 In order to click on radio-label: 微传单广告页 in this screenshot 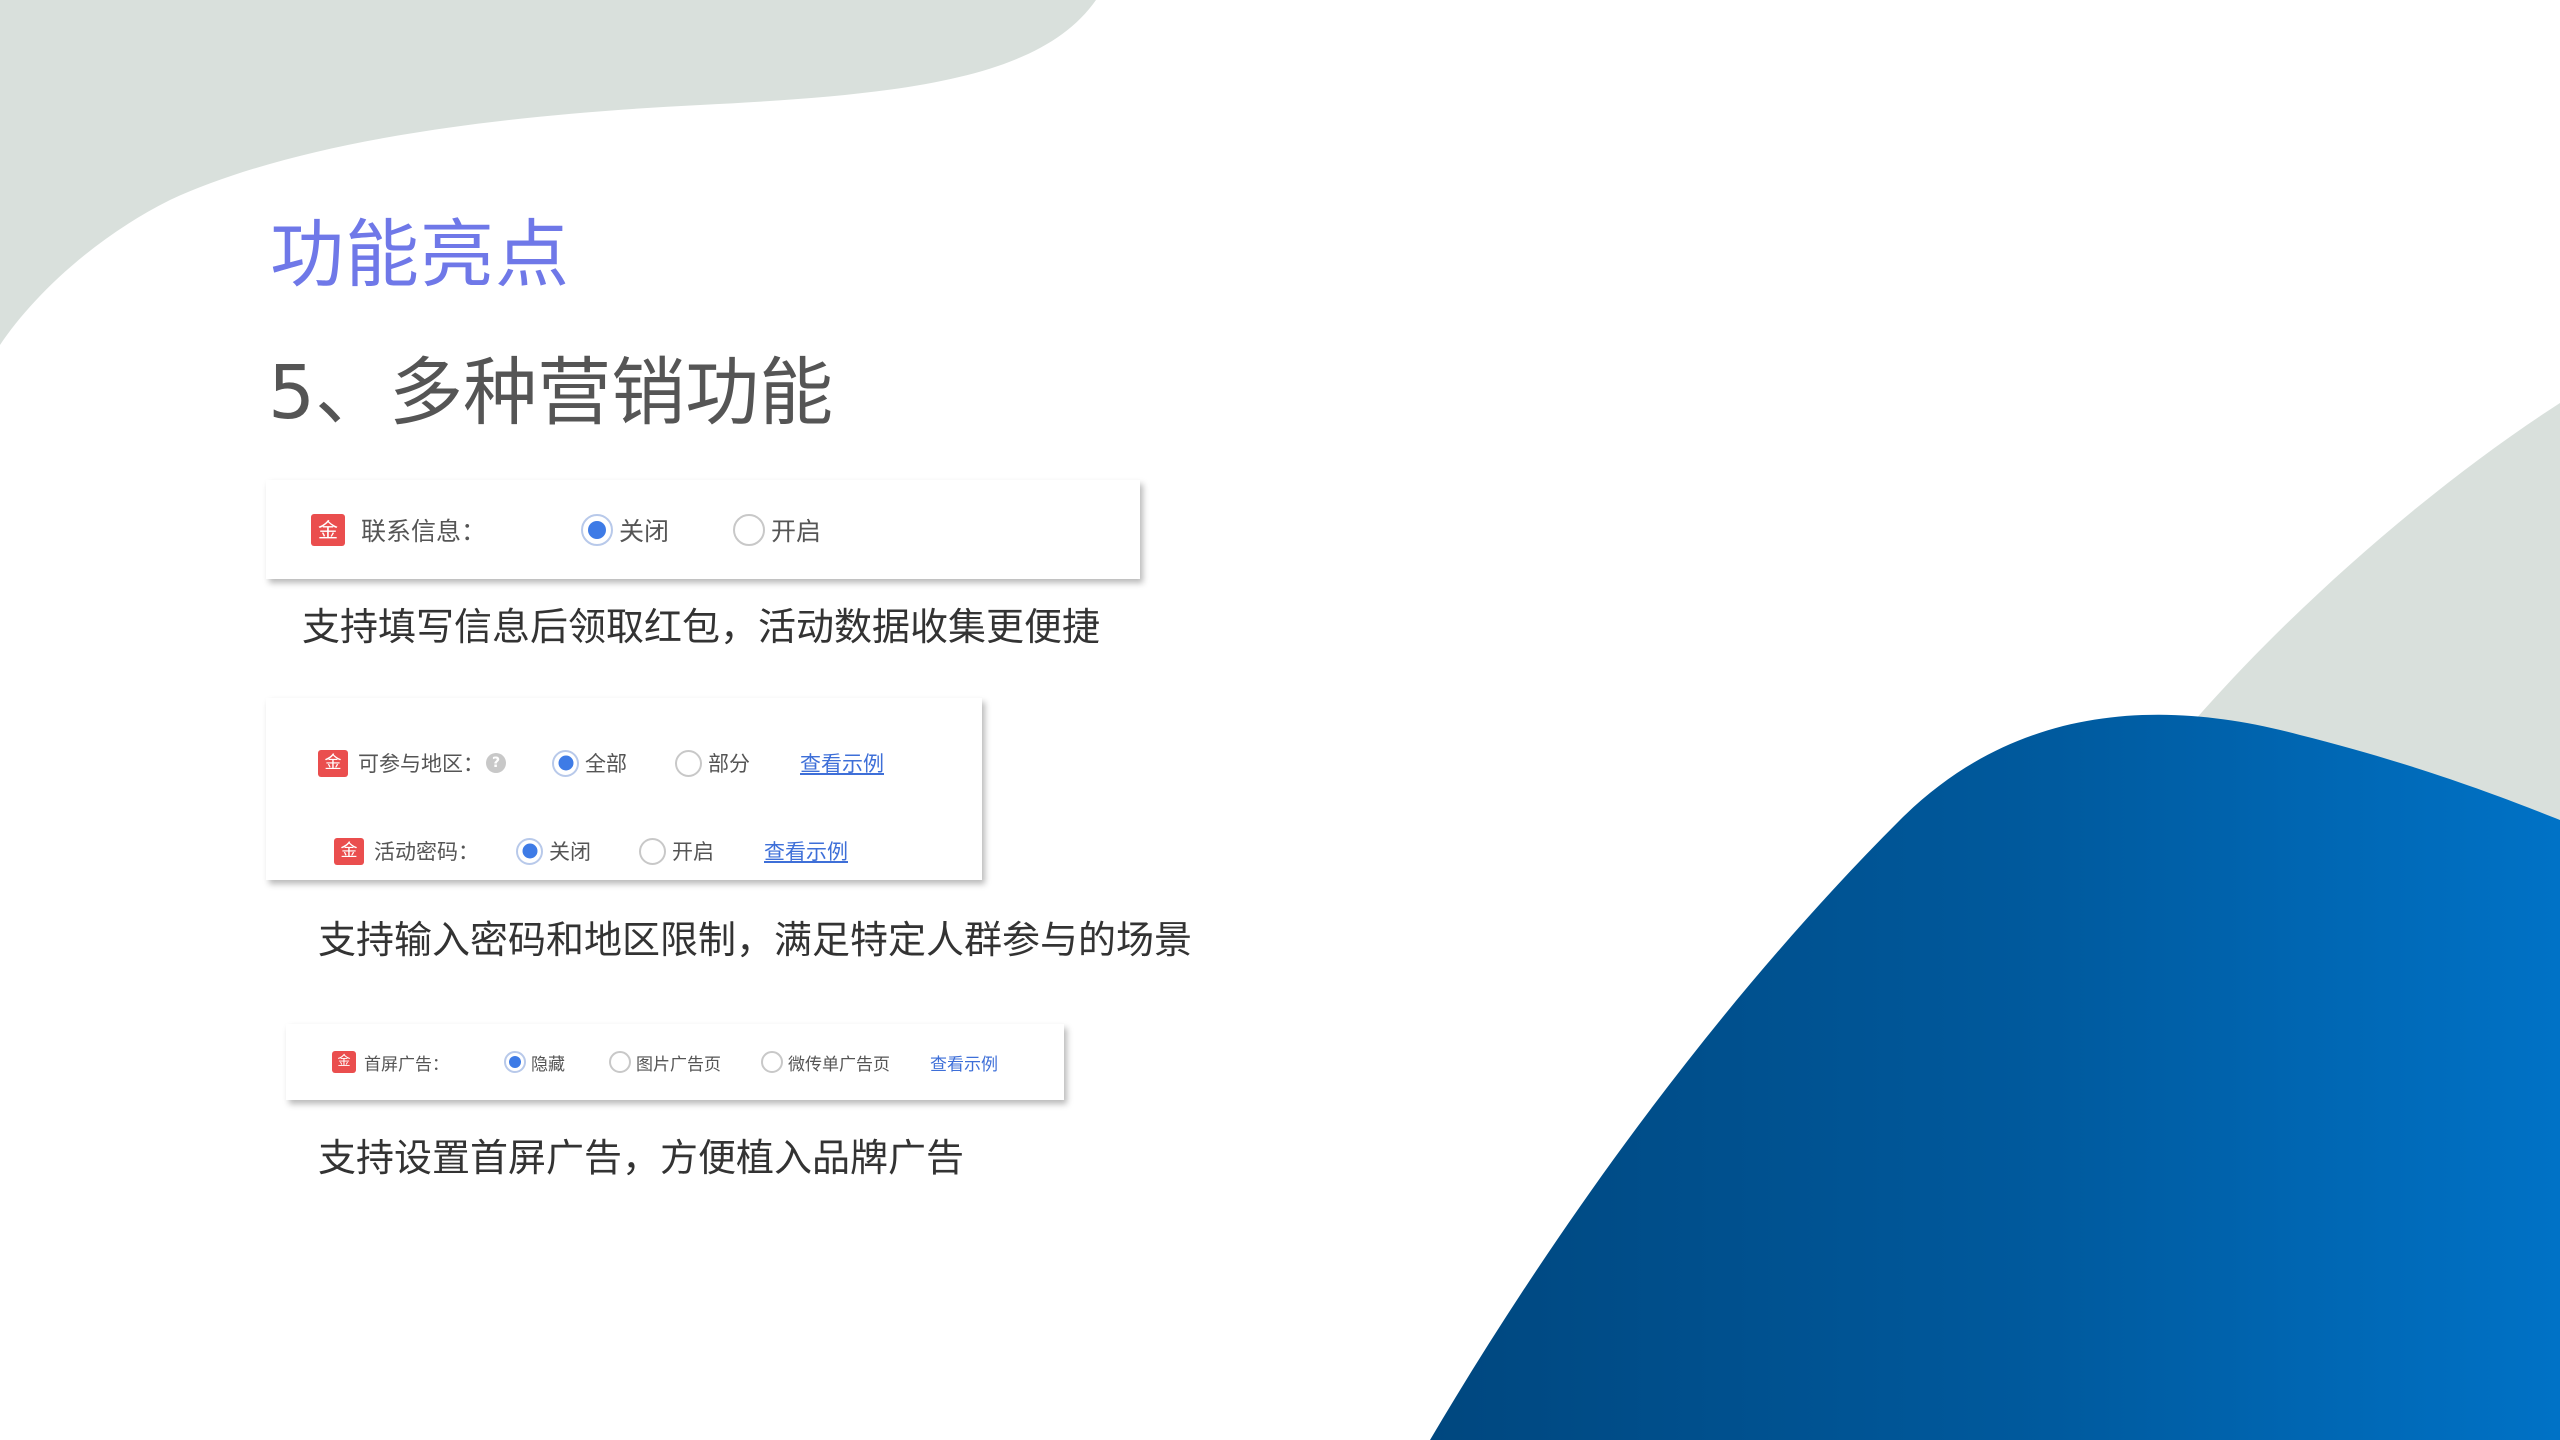, I will do `click(839, 1064)`.